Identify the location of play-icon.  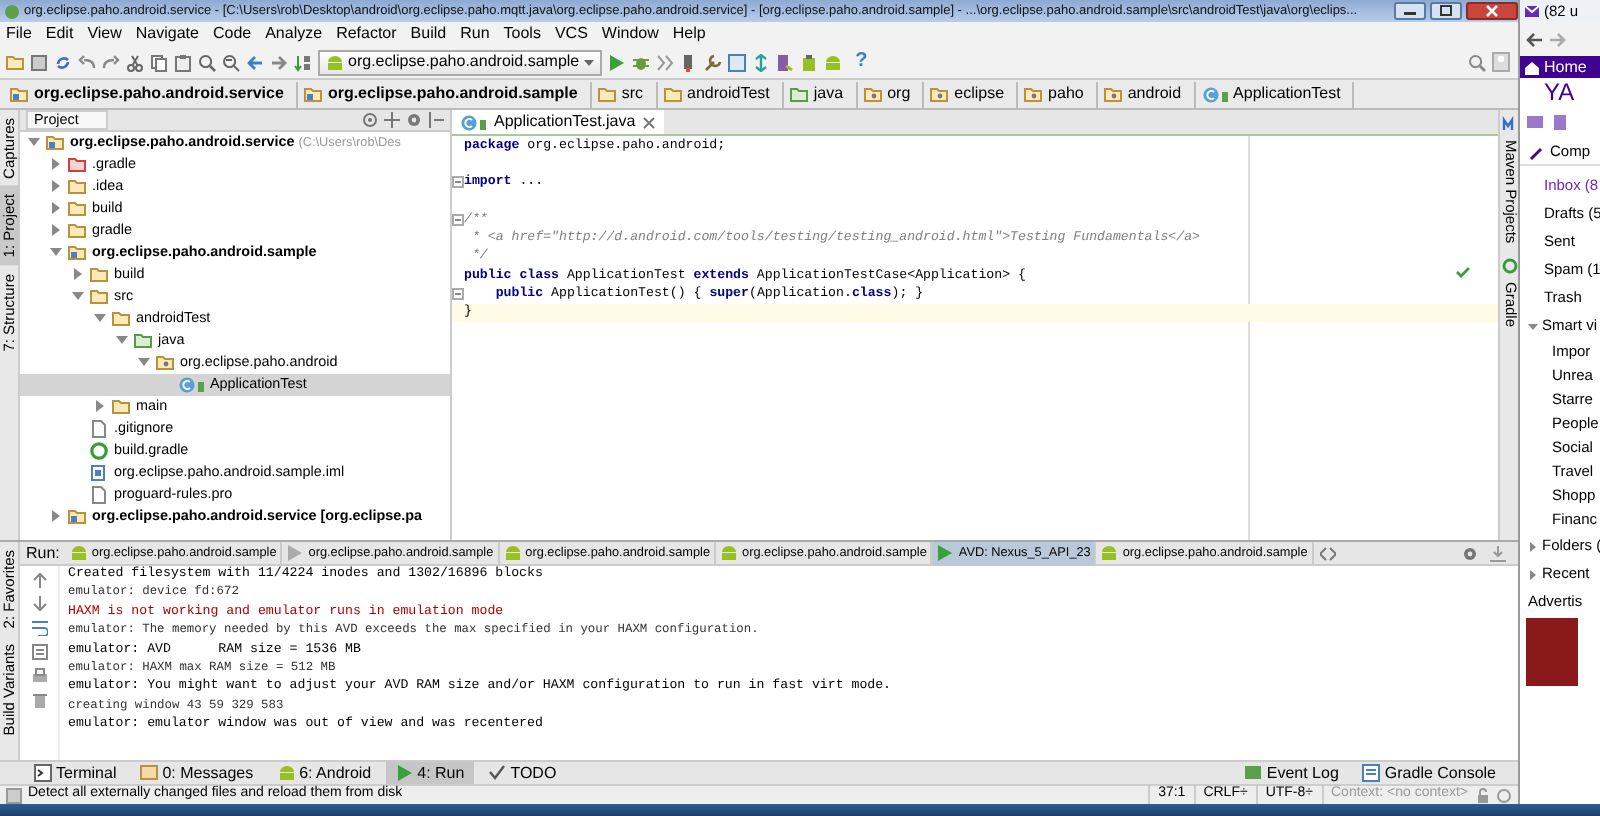
(945, 553).